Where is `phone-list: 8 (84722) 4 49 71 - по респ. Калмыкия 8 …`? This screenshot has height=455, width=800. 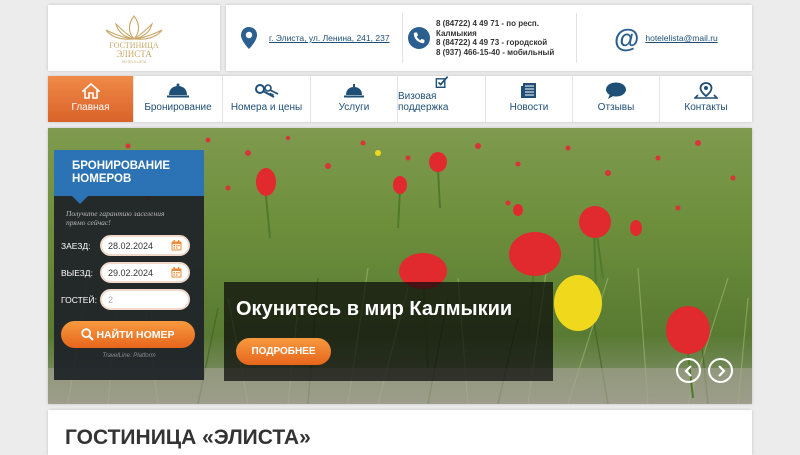 phone-list: 8 (84722) 4 49 71 - по респ. Калмыкия 8 … is located at coordinates (495, 38).